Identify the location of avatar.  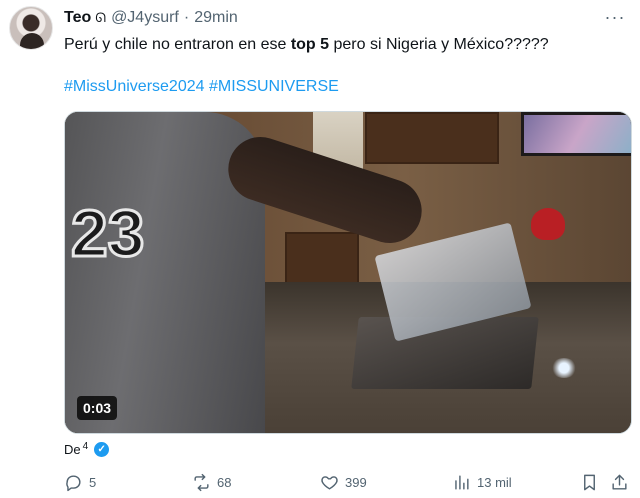
(31, 28).